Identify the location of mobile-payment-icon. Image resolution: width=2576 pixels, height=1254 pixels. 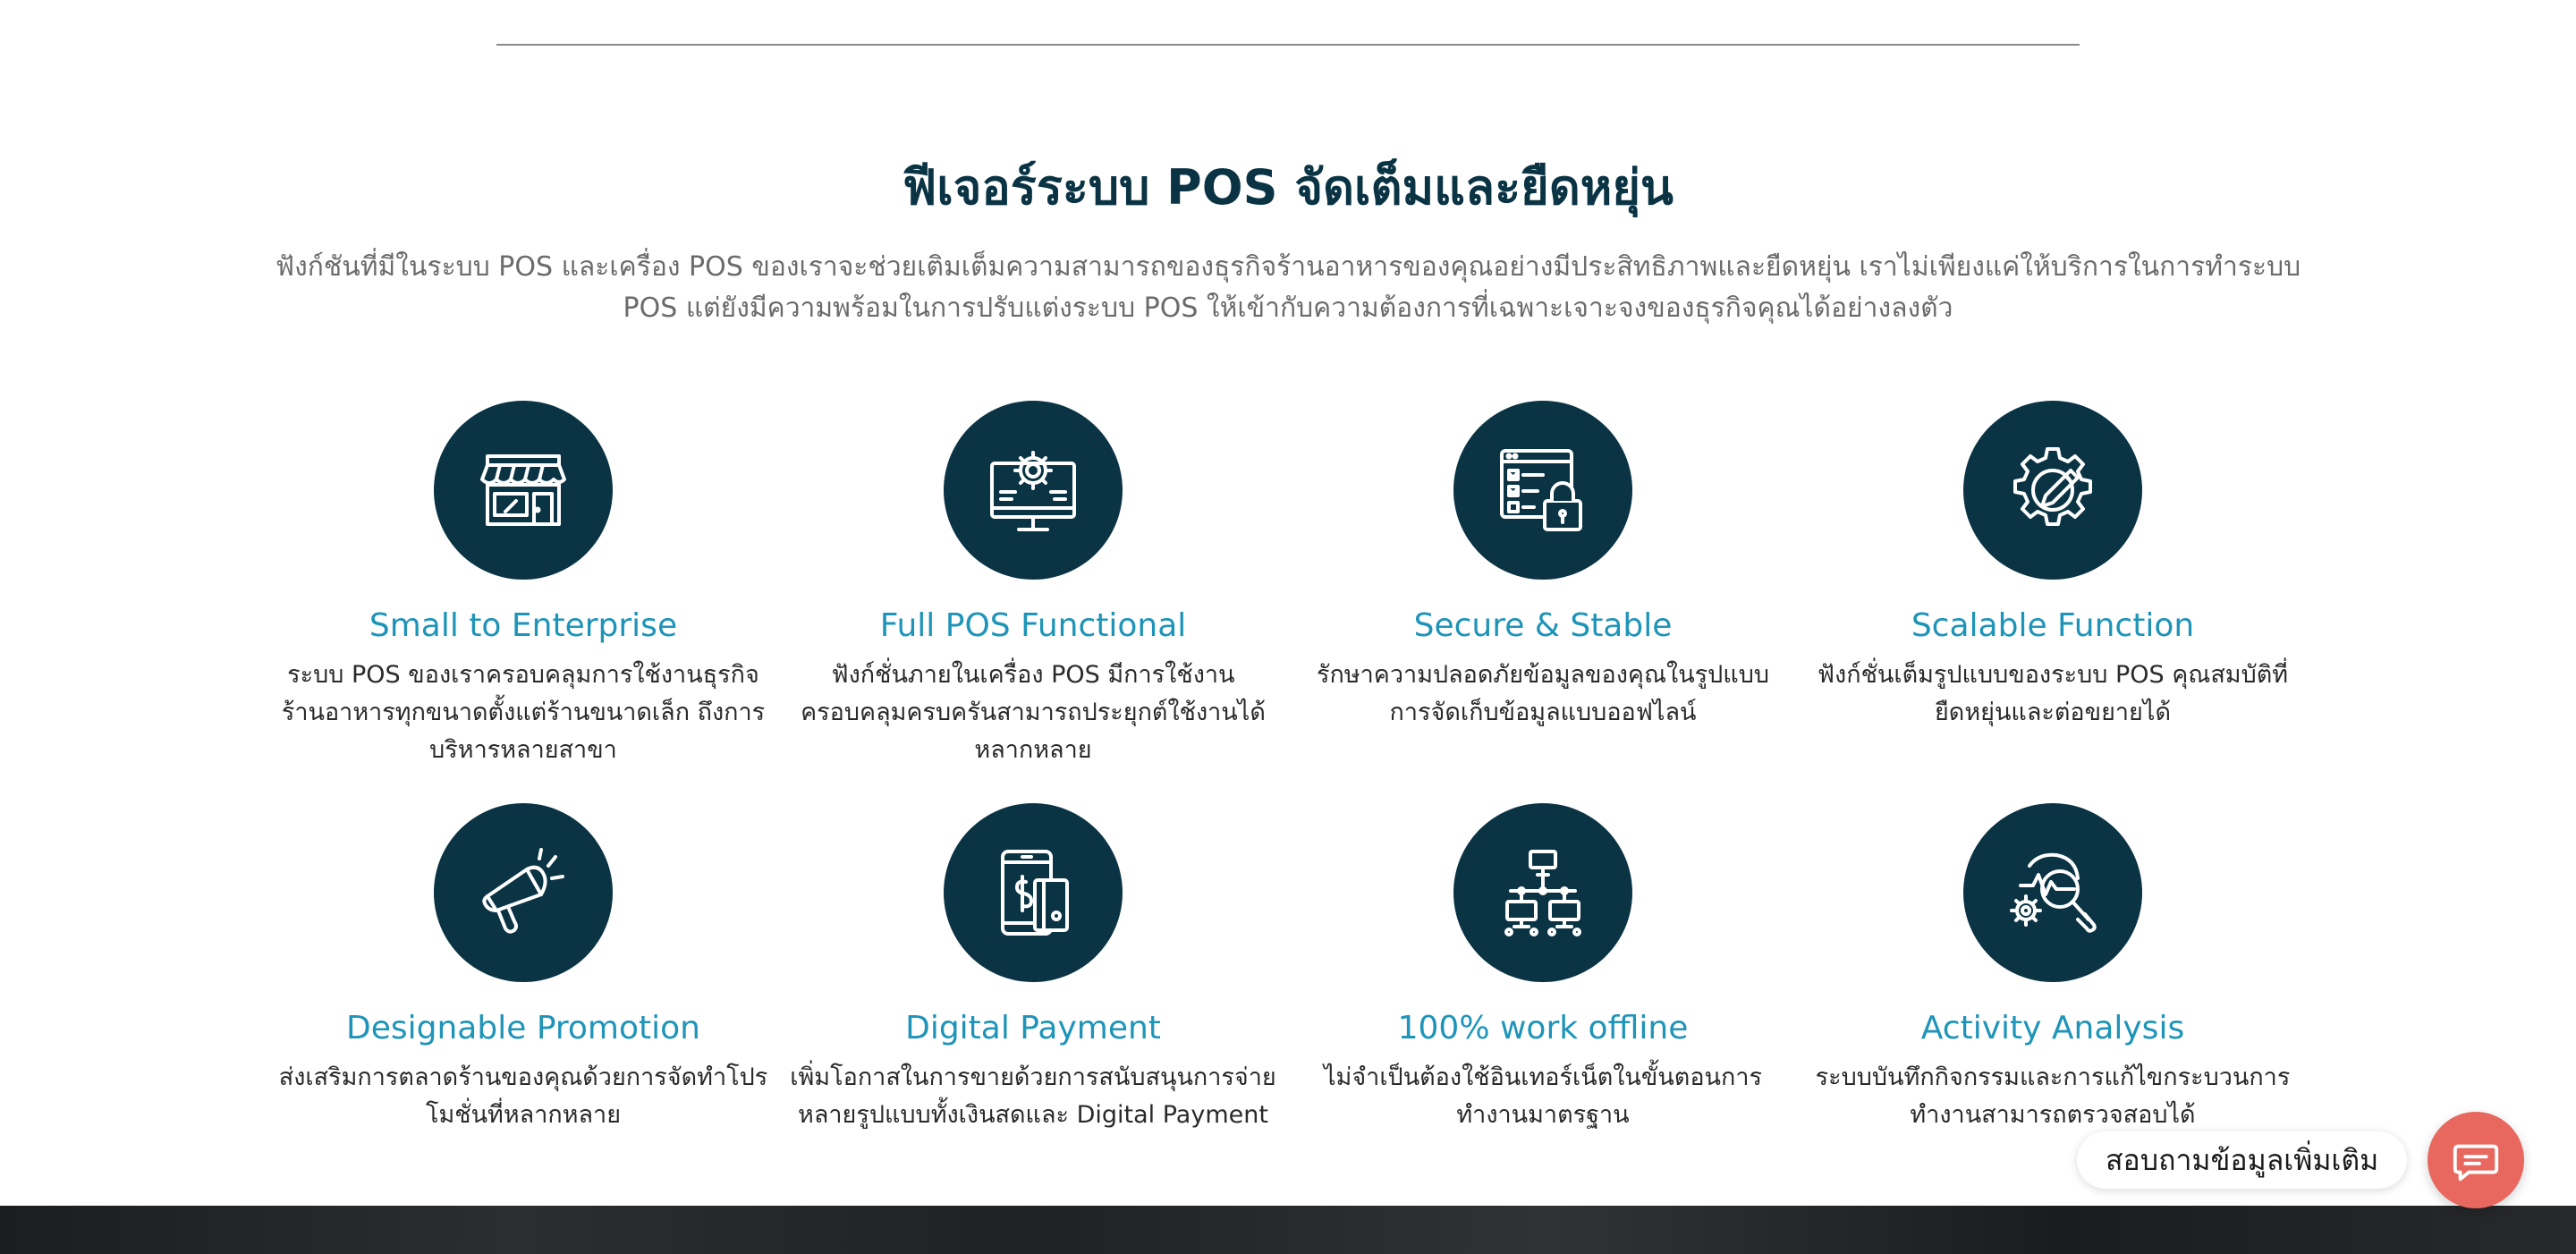
(1035, 893).